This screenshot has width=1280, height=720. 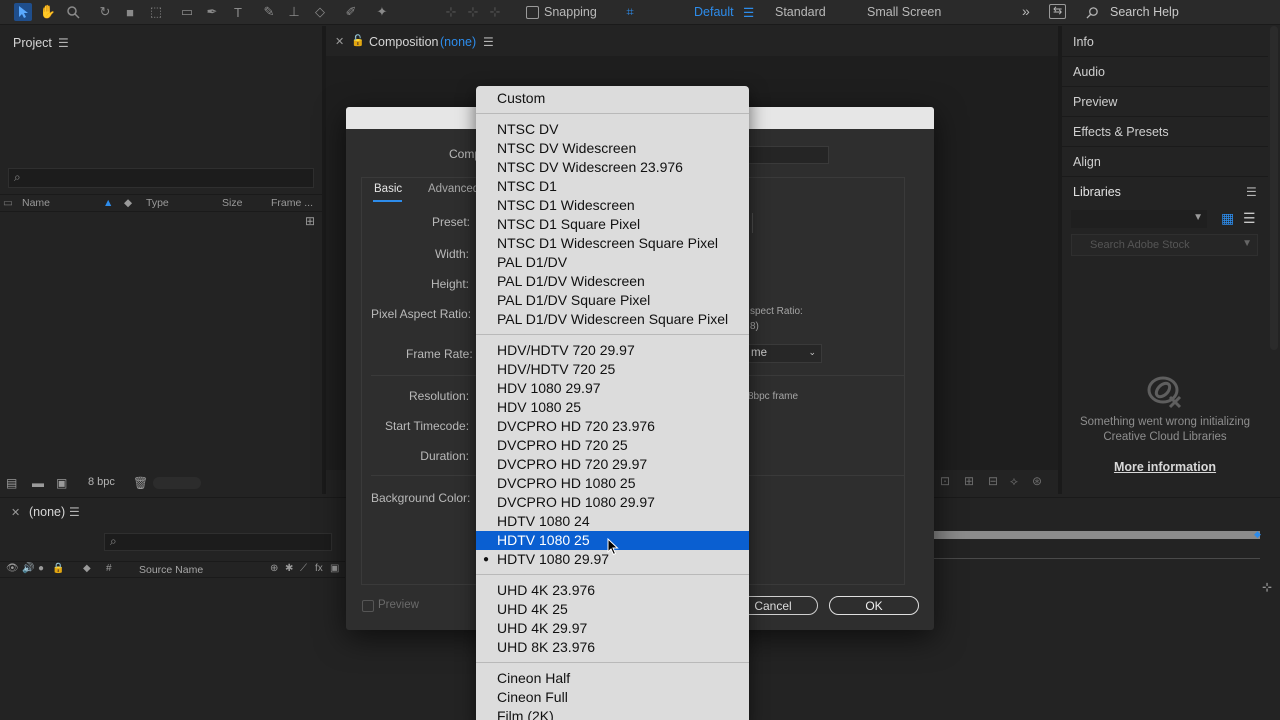 I want to click on quality-switch-icon: ⟋, so click(x=303, y=568).